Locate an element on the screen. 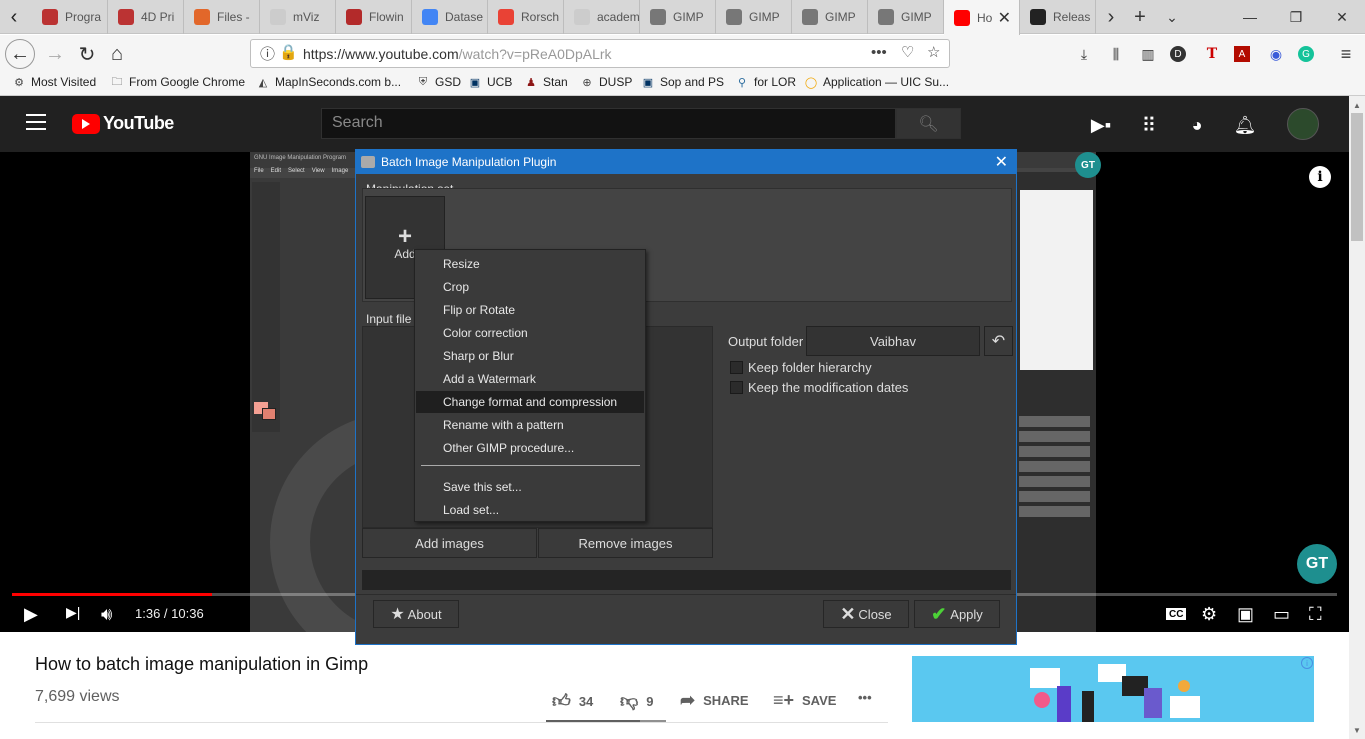 The height and width of the screenshot is (739, 1365). search-input: Search is located at coordinates (608, 123).